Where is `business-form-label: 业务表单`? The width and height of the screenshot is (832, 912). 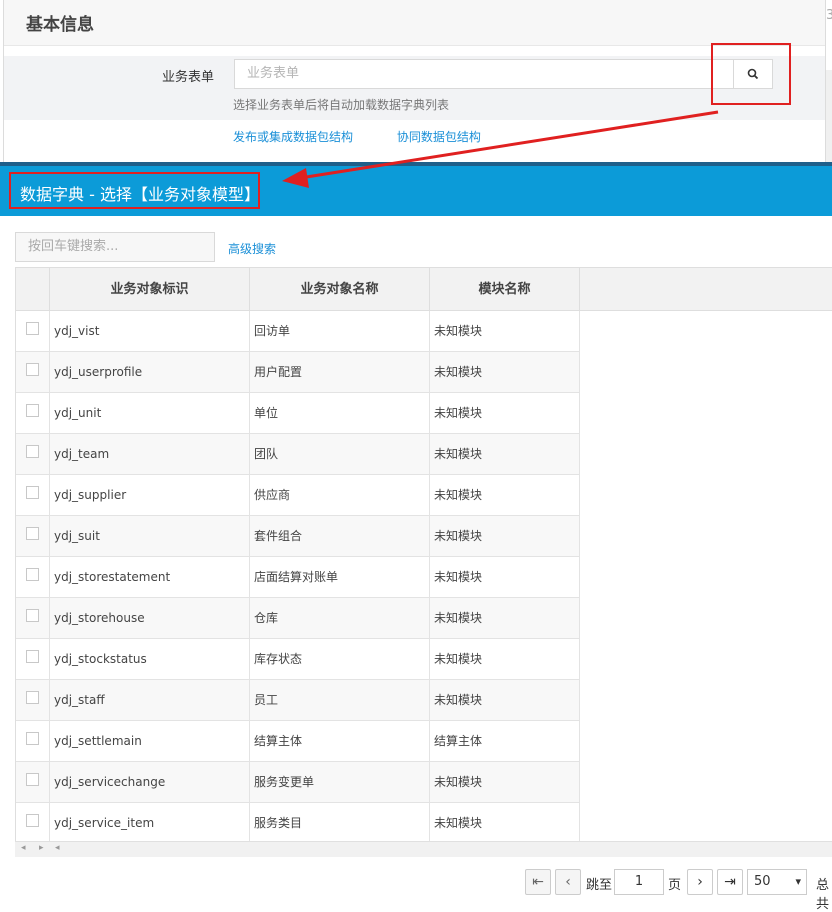
business-form-label: 业务表单 is located at coordinates (187, 77).